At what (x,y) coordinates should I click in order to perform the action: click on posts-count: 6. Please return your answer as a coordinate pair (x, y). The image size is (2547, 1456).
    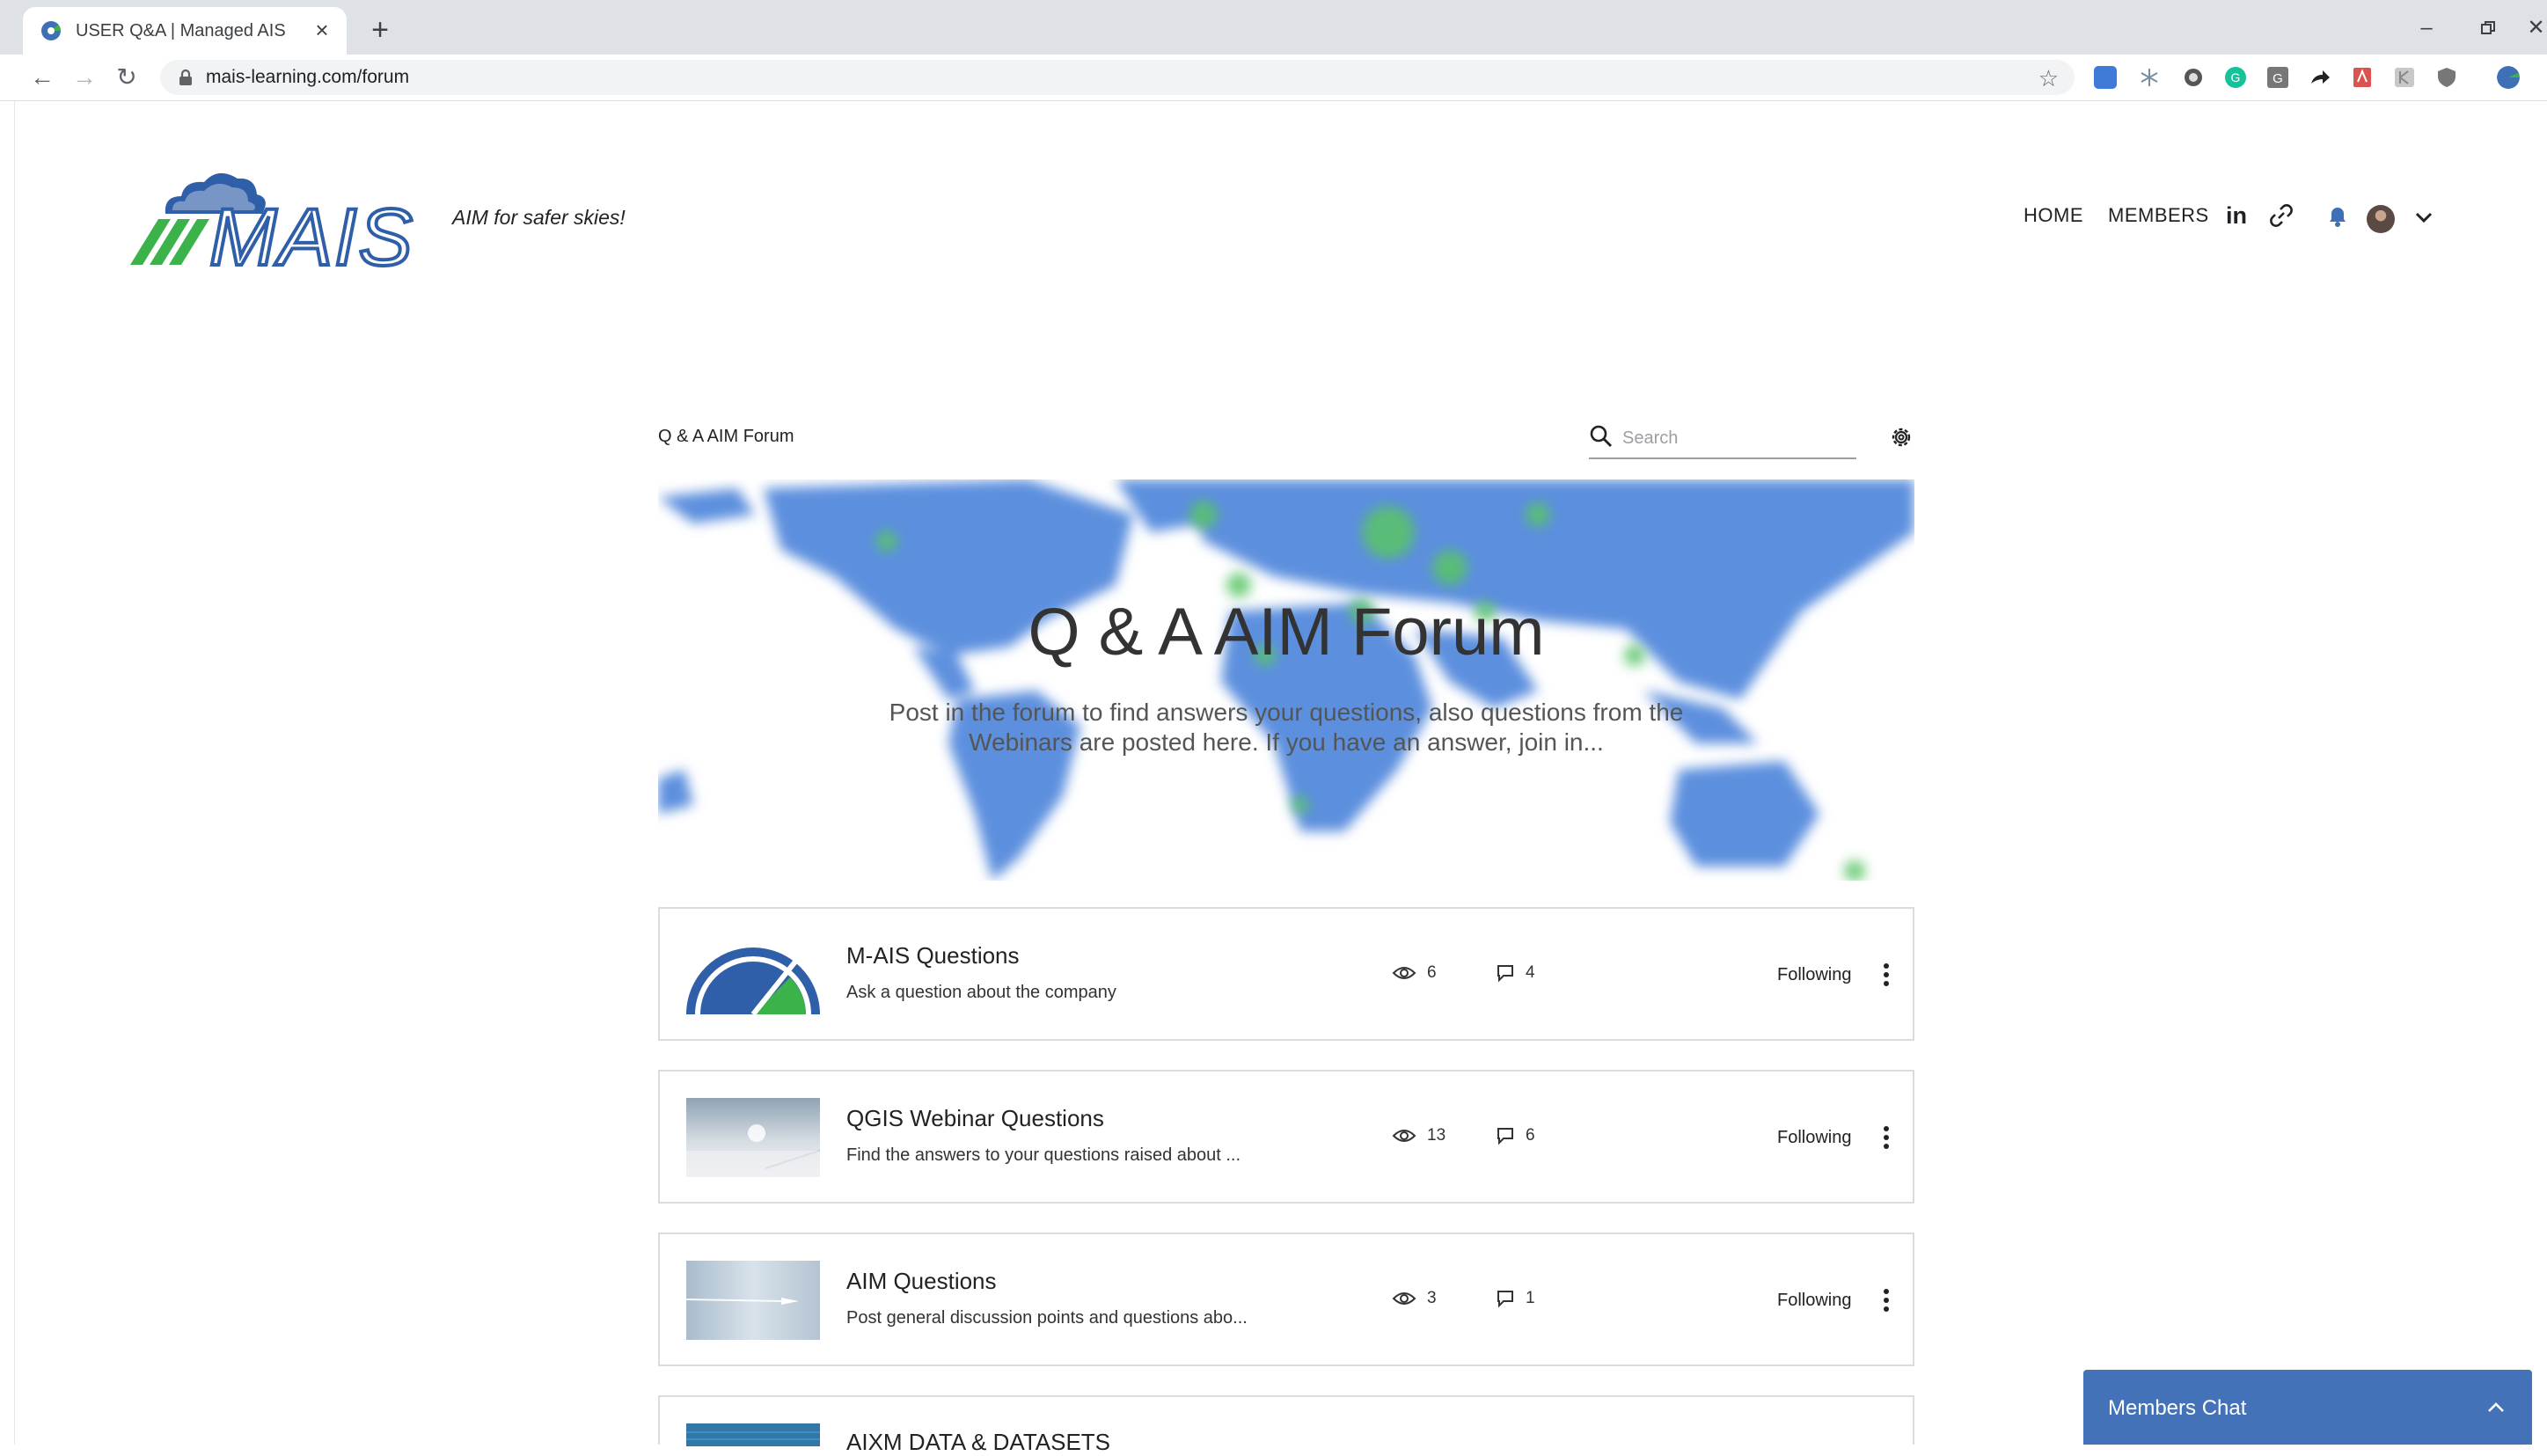
    Looking at the image, I should click on (1515, 1135).